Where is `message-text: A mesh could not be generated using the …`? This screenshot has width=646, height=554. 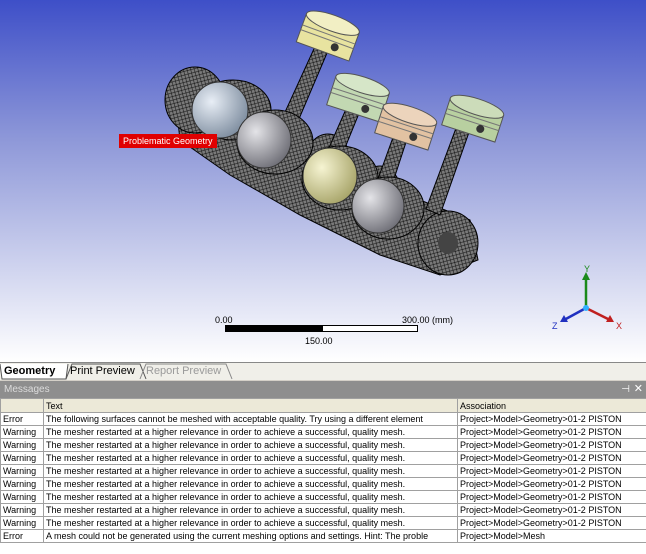 message-text: A mesh could not be generated using the … is located at coordinates (250, 536).